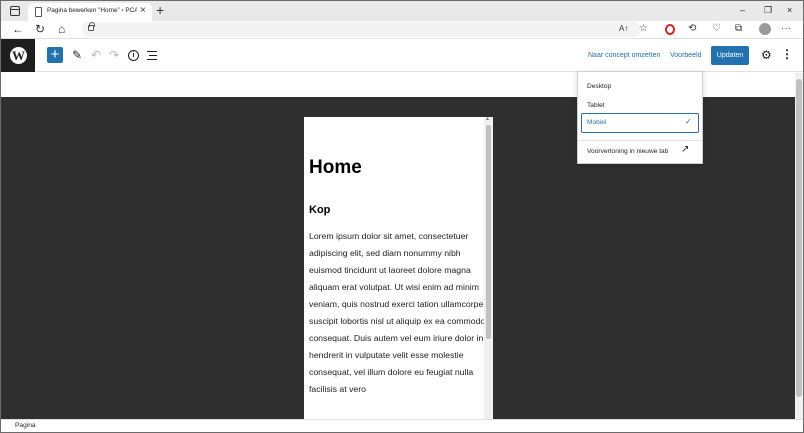 The image size is (804, 433). Describe the element at coordinates (15, 11) in the screenshot. I see `workspaces-icon` at that location.